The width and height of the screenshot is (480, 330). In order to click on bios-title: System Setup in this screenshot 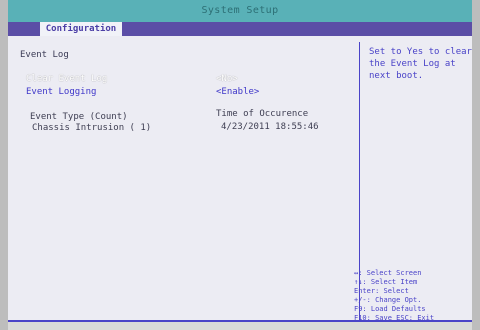, I will do `click(240, 10)`.